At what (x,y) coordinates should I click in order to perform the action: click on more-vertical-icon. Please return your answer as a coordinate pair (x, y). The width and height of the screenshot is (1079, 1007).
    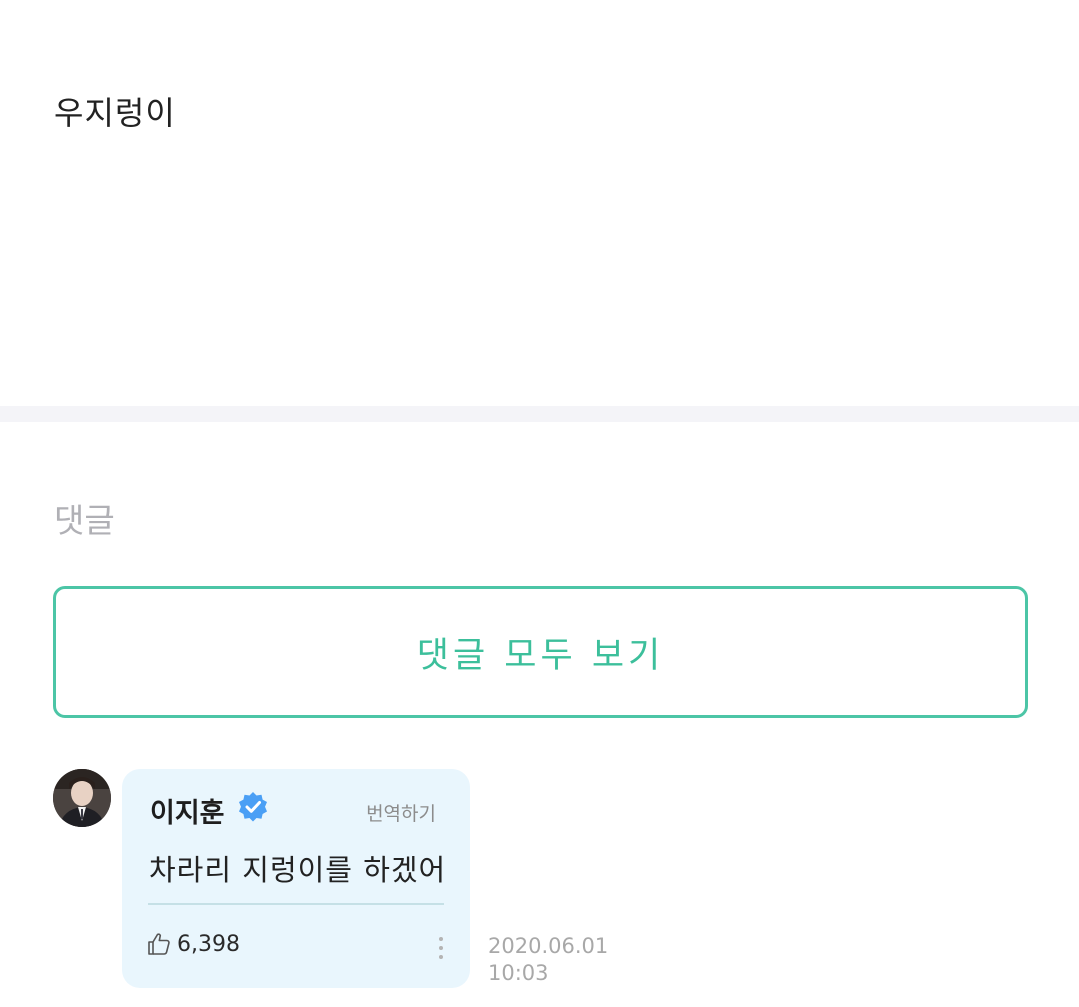
    Looking at the image, I should click on (441, 948).